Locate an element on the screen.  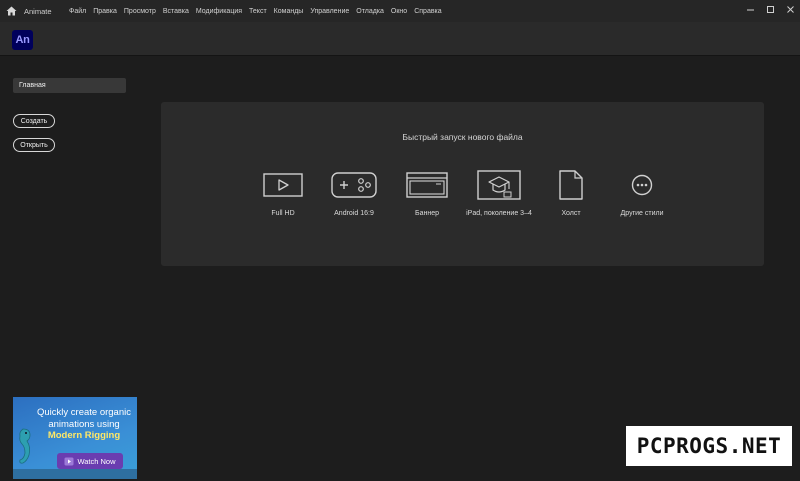
menu-help: Справка is located at coordinates (428, 11).